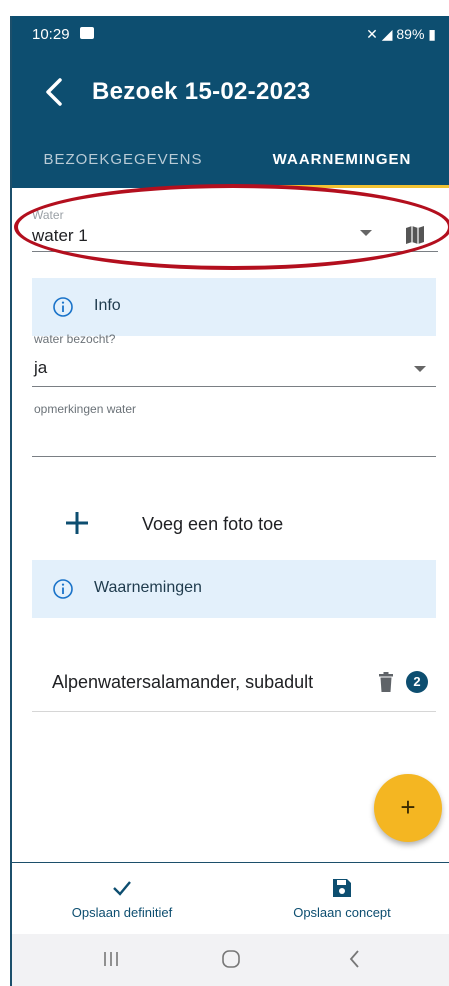 This screenshot has width=449, height=986. I want to click on water-bezocht-underline, so click(234, 386).